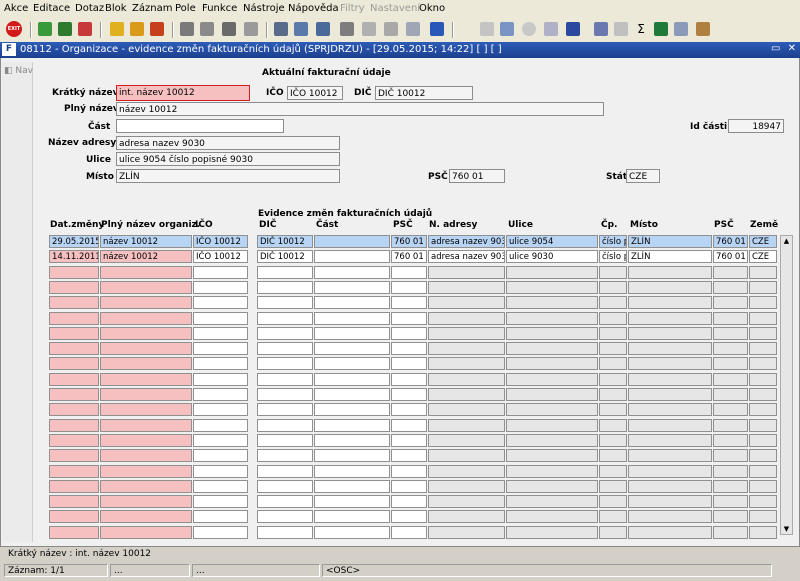  I want to click on close-icon: ✕, so click(792, 48).